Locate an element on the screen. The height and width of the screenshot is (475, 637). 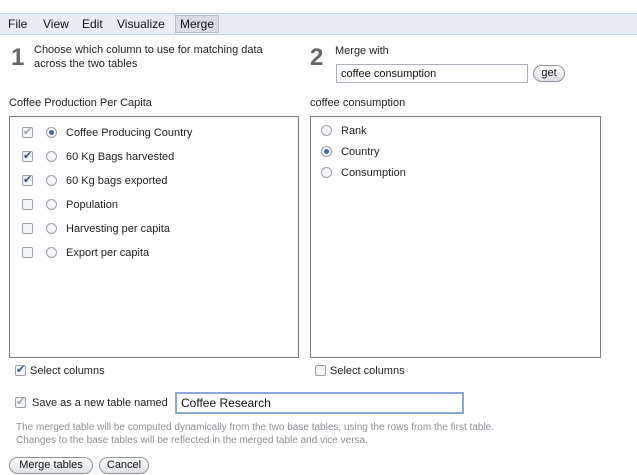
step-2-number: 2 is located at coordinates (317, 57).